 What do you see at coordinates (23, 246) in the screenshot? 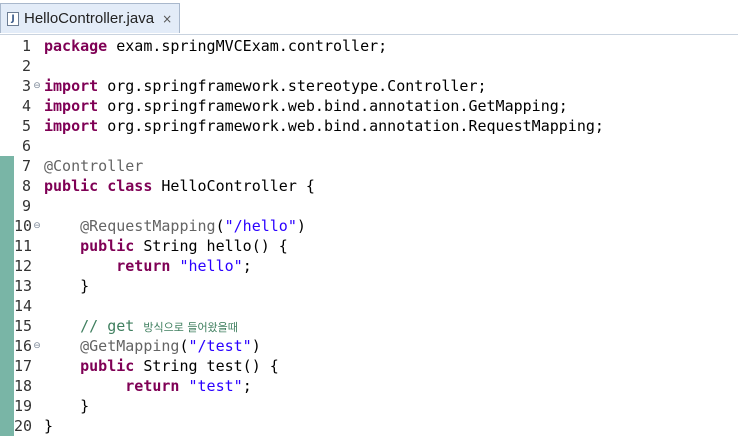
I see `line-number: 11` at bounding box center [23, 246].